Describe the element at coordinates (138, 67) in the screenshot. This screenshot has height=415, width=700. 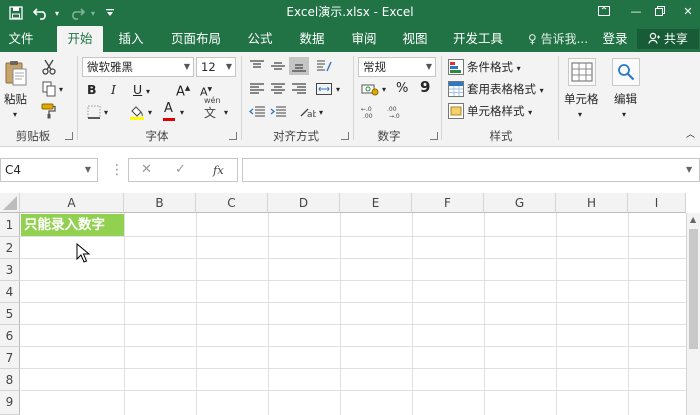
I see `font-name-combo: 微软雅黑 ▼` at that location.